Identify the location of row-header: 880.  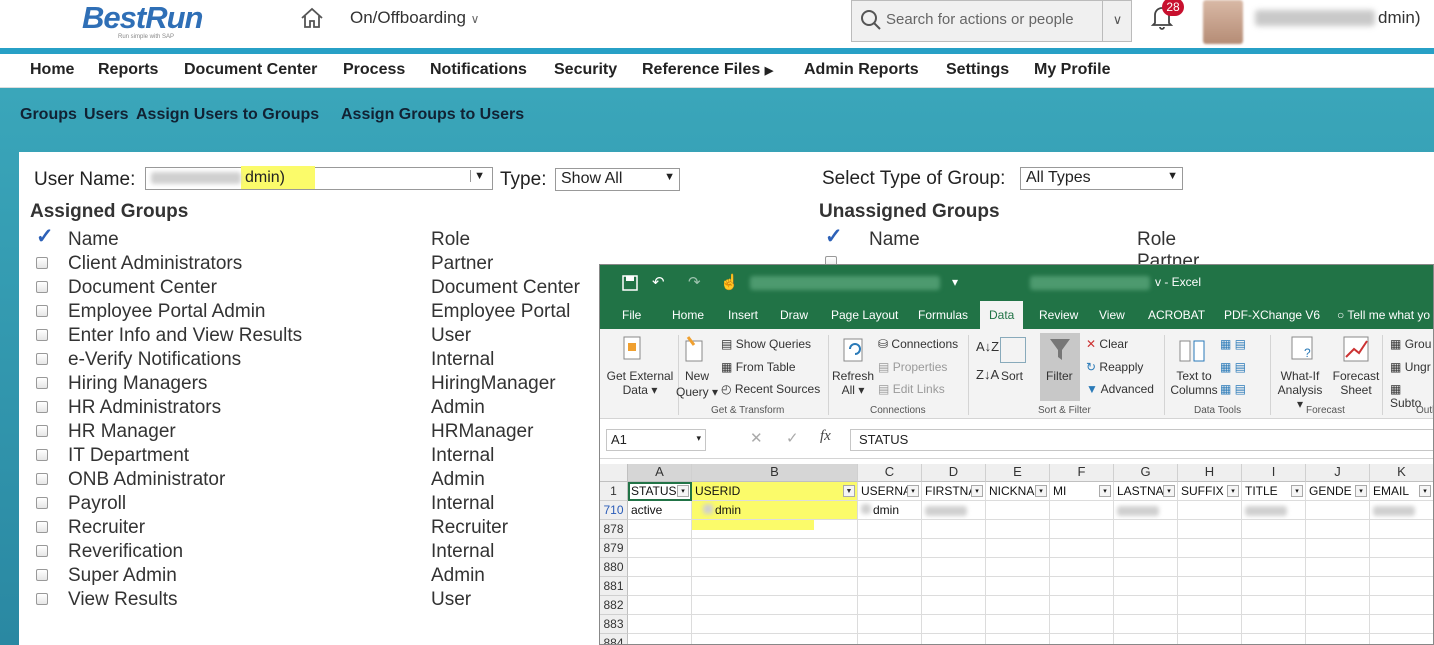
(614, 567).